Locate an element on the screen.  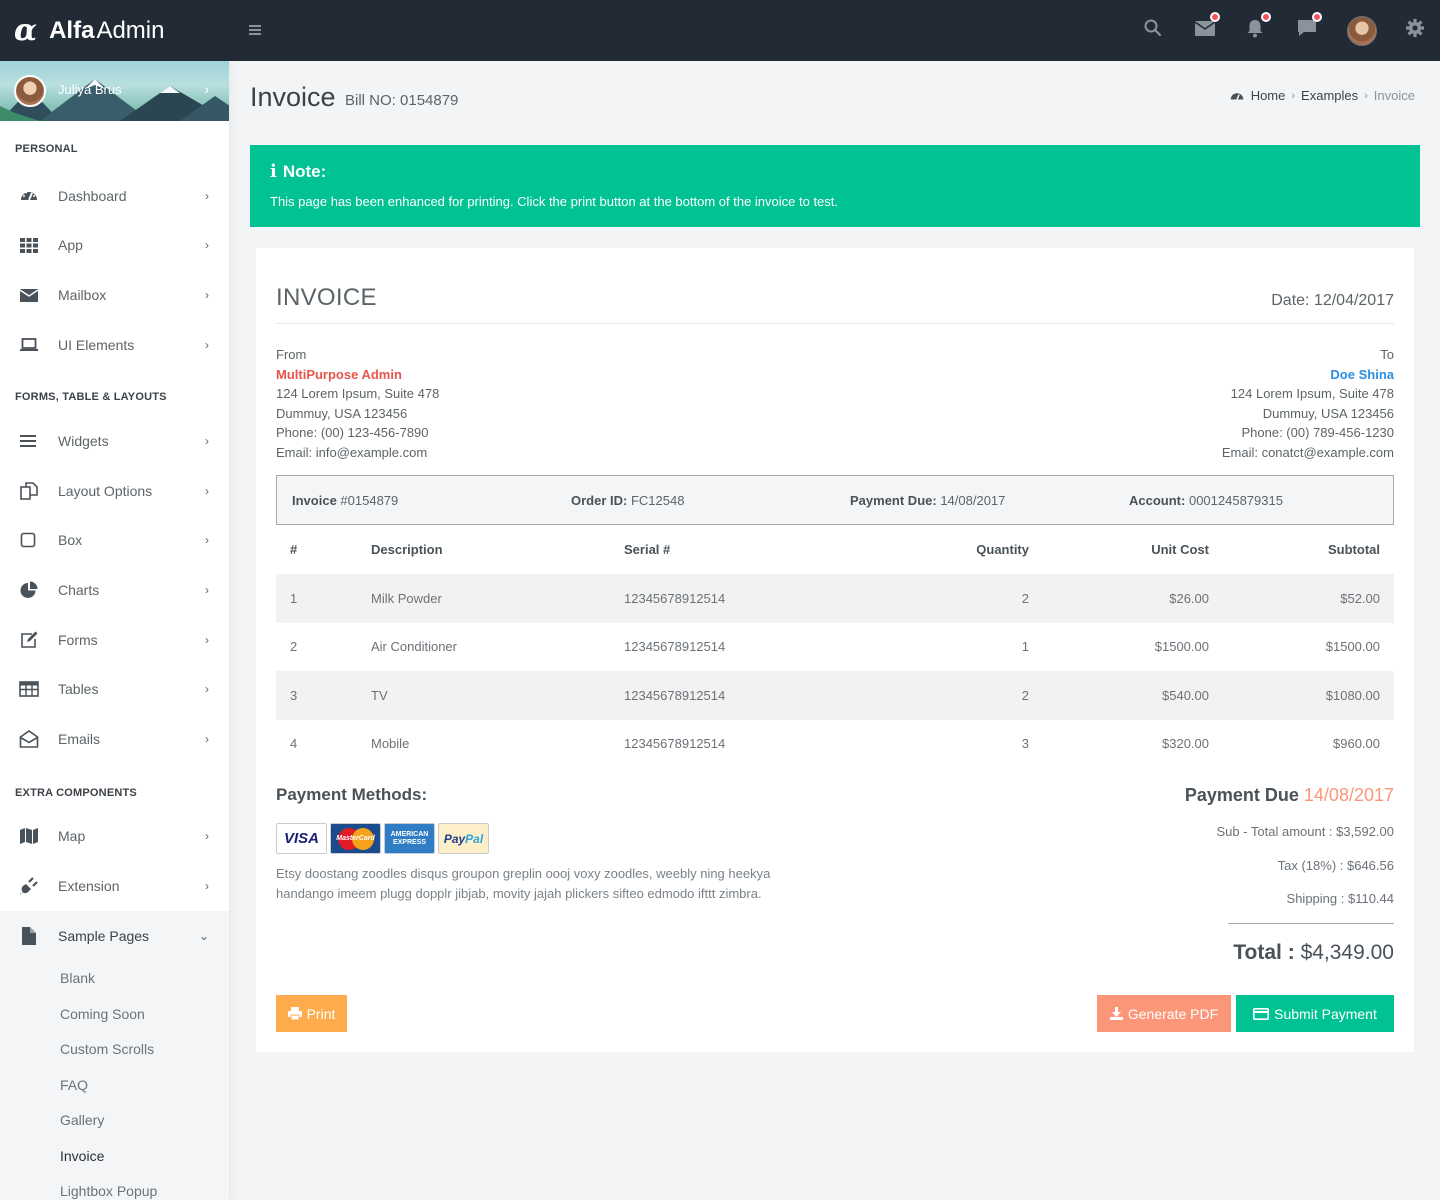
sidebar-item-forms: Forms › is located at coordinates (114, 640).